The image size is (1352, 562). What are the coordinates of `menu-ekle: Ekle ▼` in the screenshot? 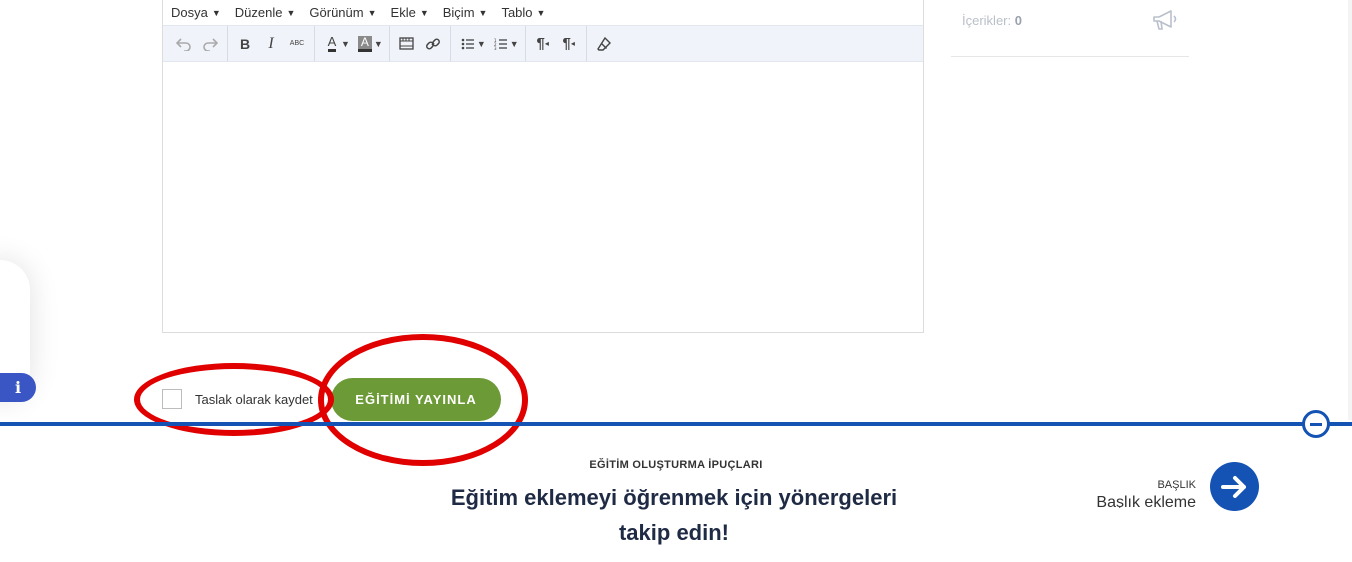 It's located at (410, 12).